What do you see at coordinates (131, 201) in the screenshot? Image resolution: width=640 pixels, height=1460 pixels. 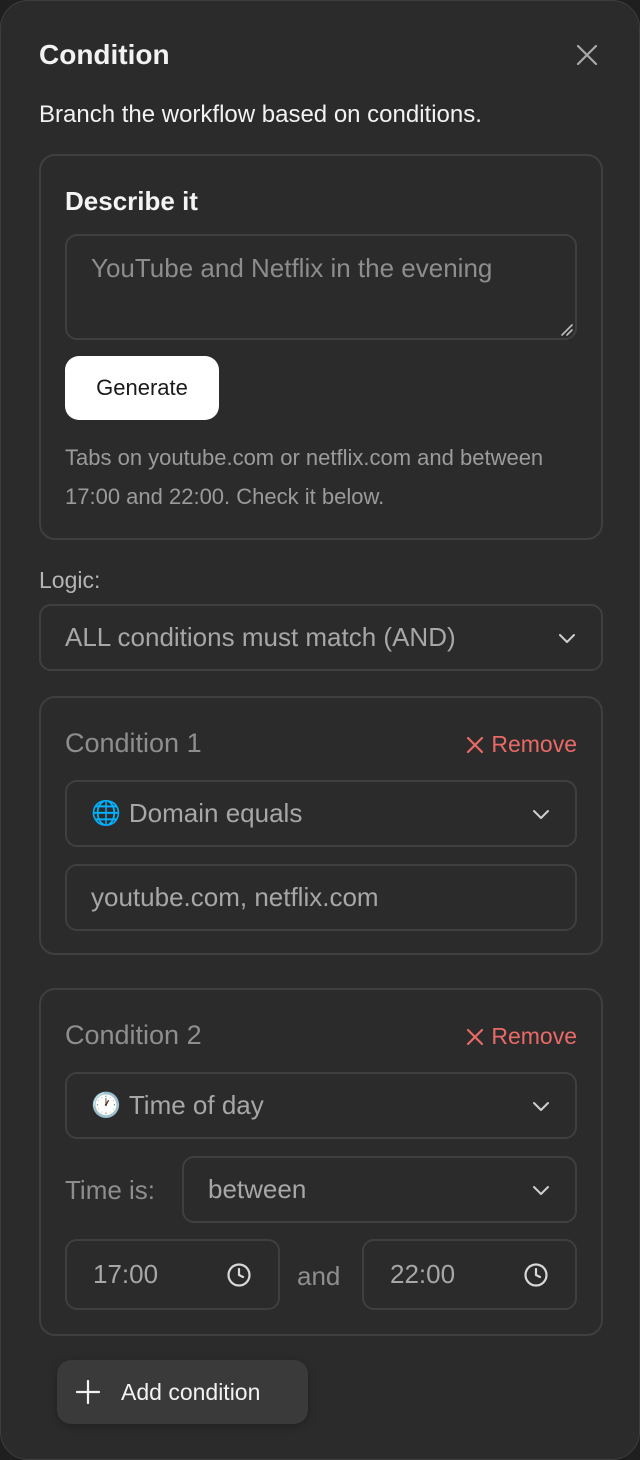 I see `describe-title: Describe it` at bounding box center [131, 201].